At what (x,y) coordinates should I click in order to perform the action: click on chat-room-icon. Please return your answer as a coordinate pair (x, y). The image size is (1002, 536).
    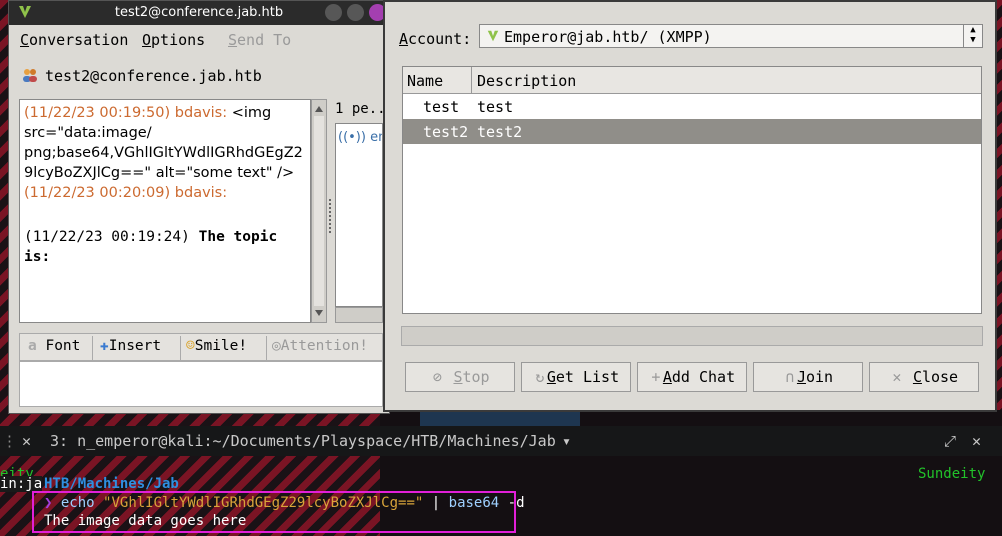
    Looking at the image, I should click on (30, 75).